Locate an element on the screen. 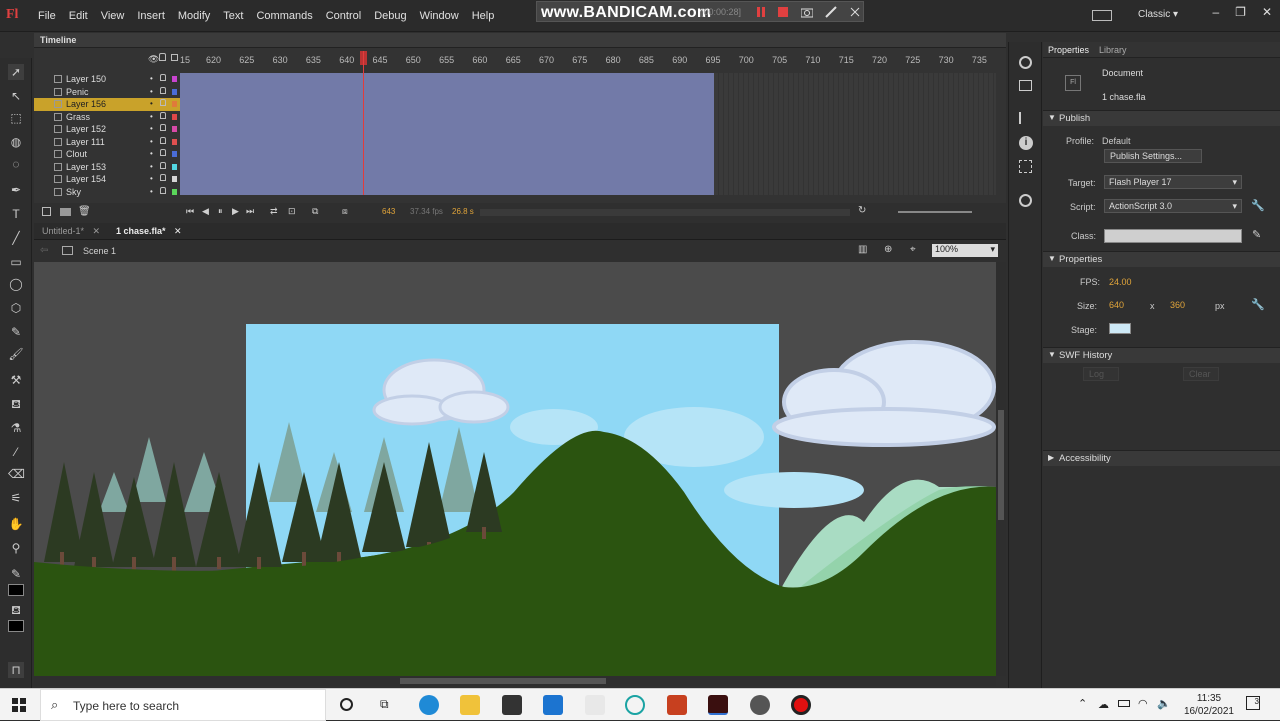 Image resolution: width=1280 pixels, height=721 pixels. edge-icon is located at coordinates (429, 705).